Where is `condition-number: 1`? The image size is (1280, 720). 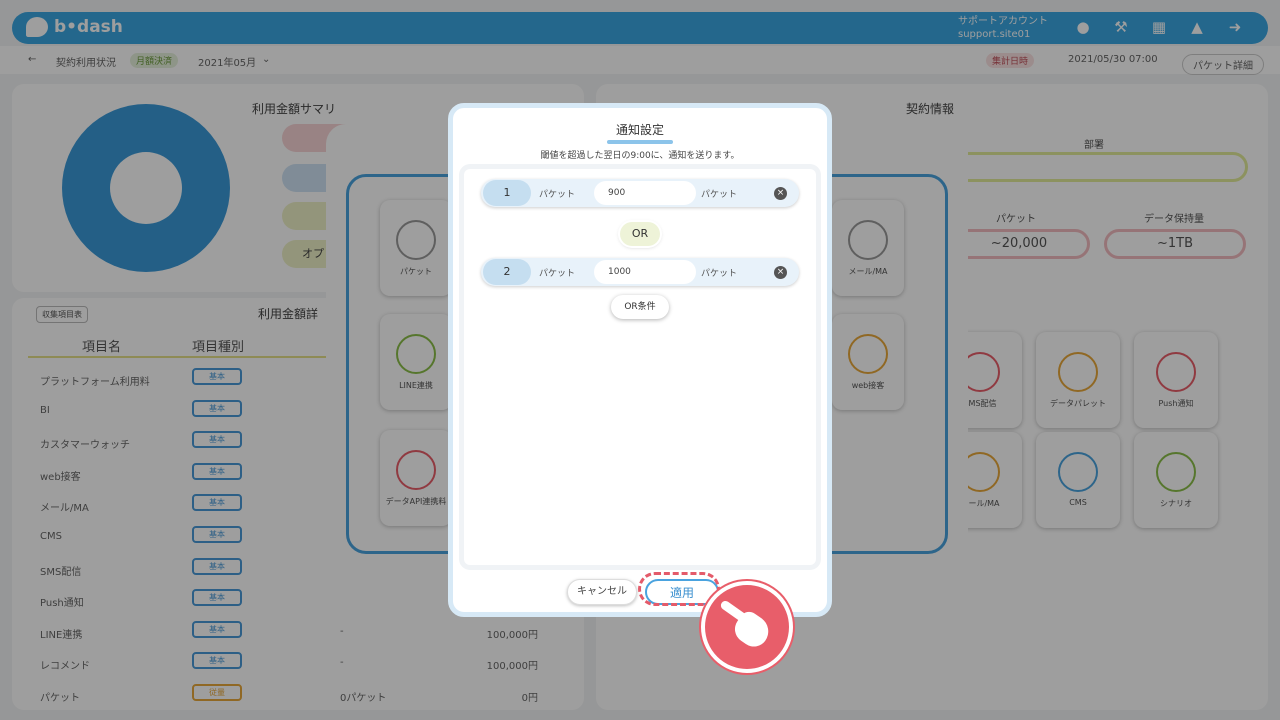
condition-number: 1 is located at coordinates (507, 193).